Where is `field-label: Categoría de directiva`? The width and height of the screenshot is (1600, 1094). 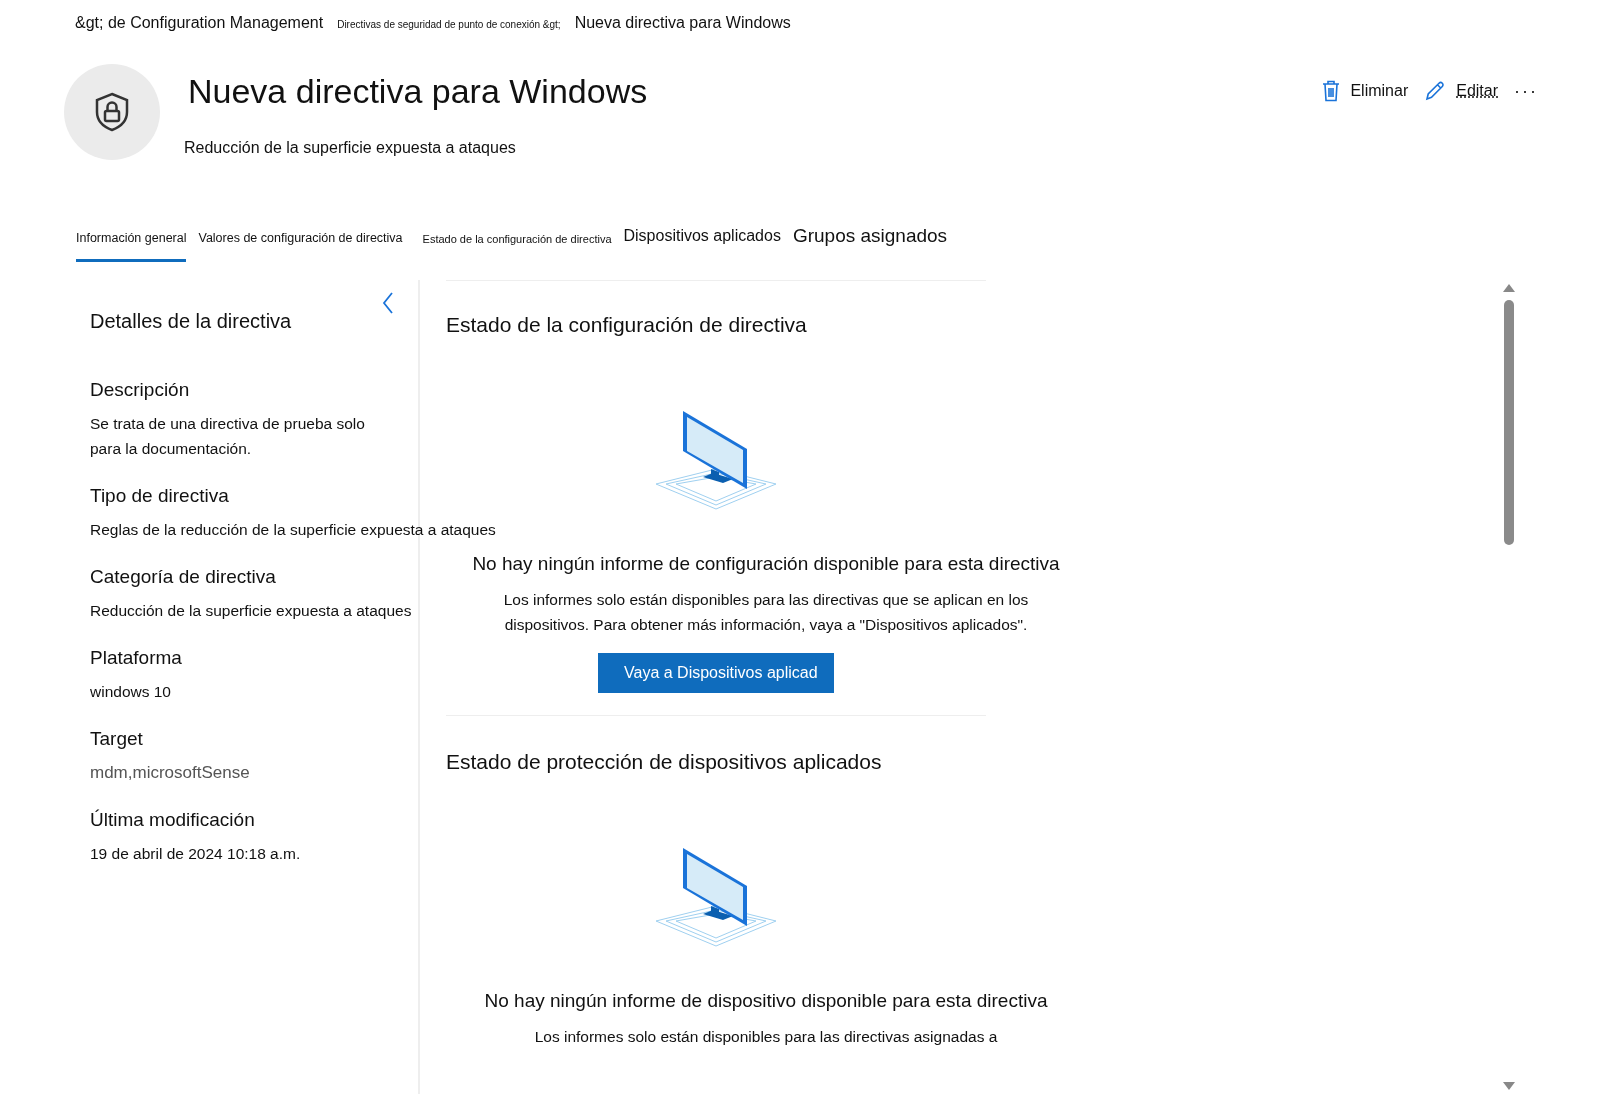 field-label: Categoría de directiva is located at coordinates (183, 577).